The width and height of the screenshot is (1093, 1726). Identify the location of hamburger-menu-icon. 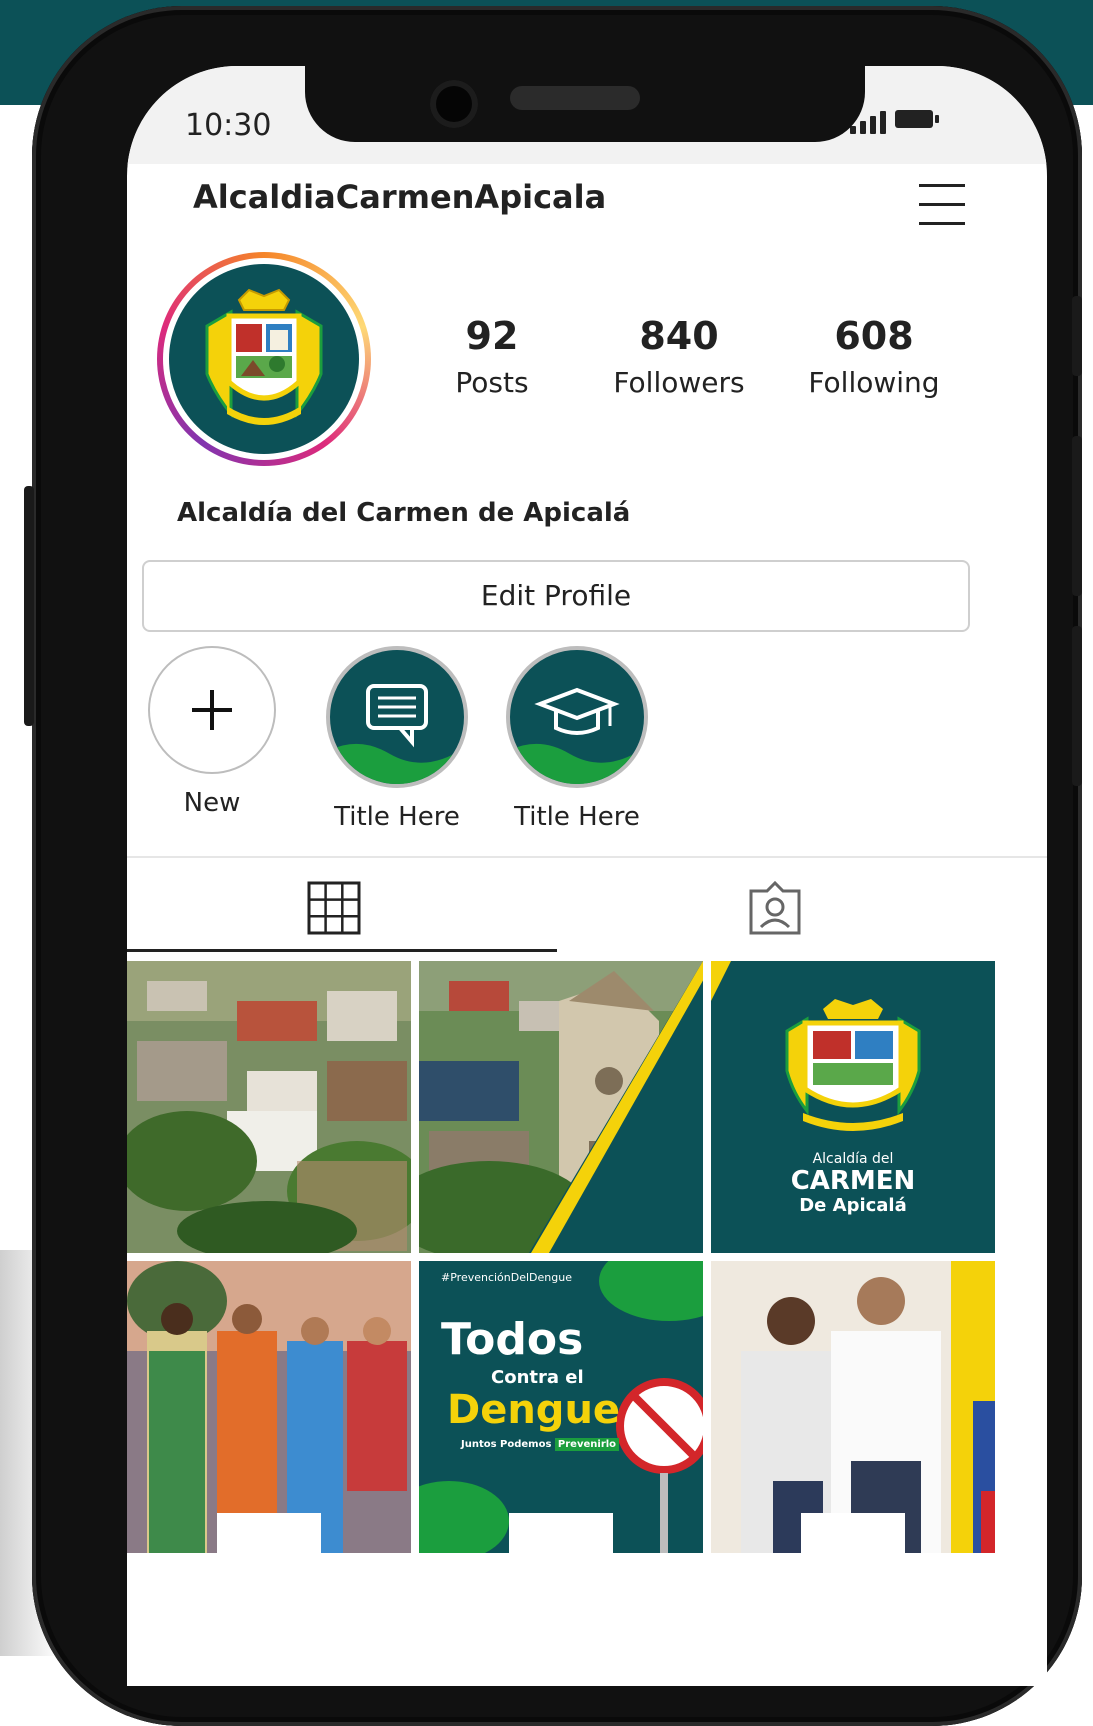
(942, 205).